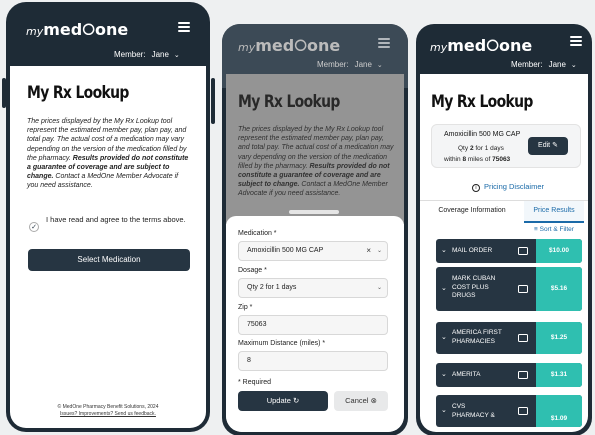 This screenshot has height=435, width=595. What do you see at coordinates (508, 187) in the screenshot?
I see `pricing-disclaimer-link: i Pricing Disclaimer` at bounding box center [508, 187].